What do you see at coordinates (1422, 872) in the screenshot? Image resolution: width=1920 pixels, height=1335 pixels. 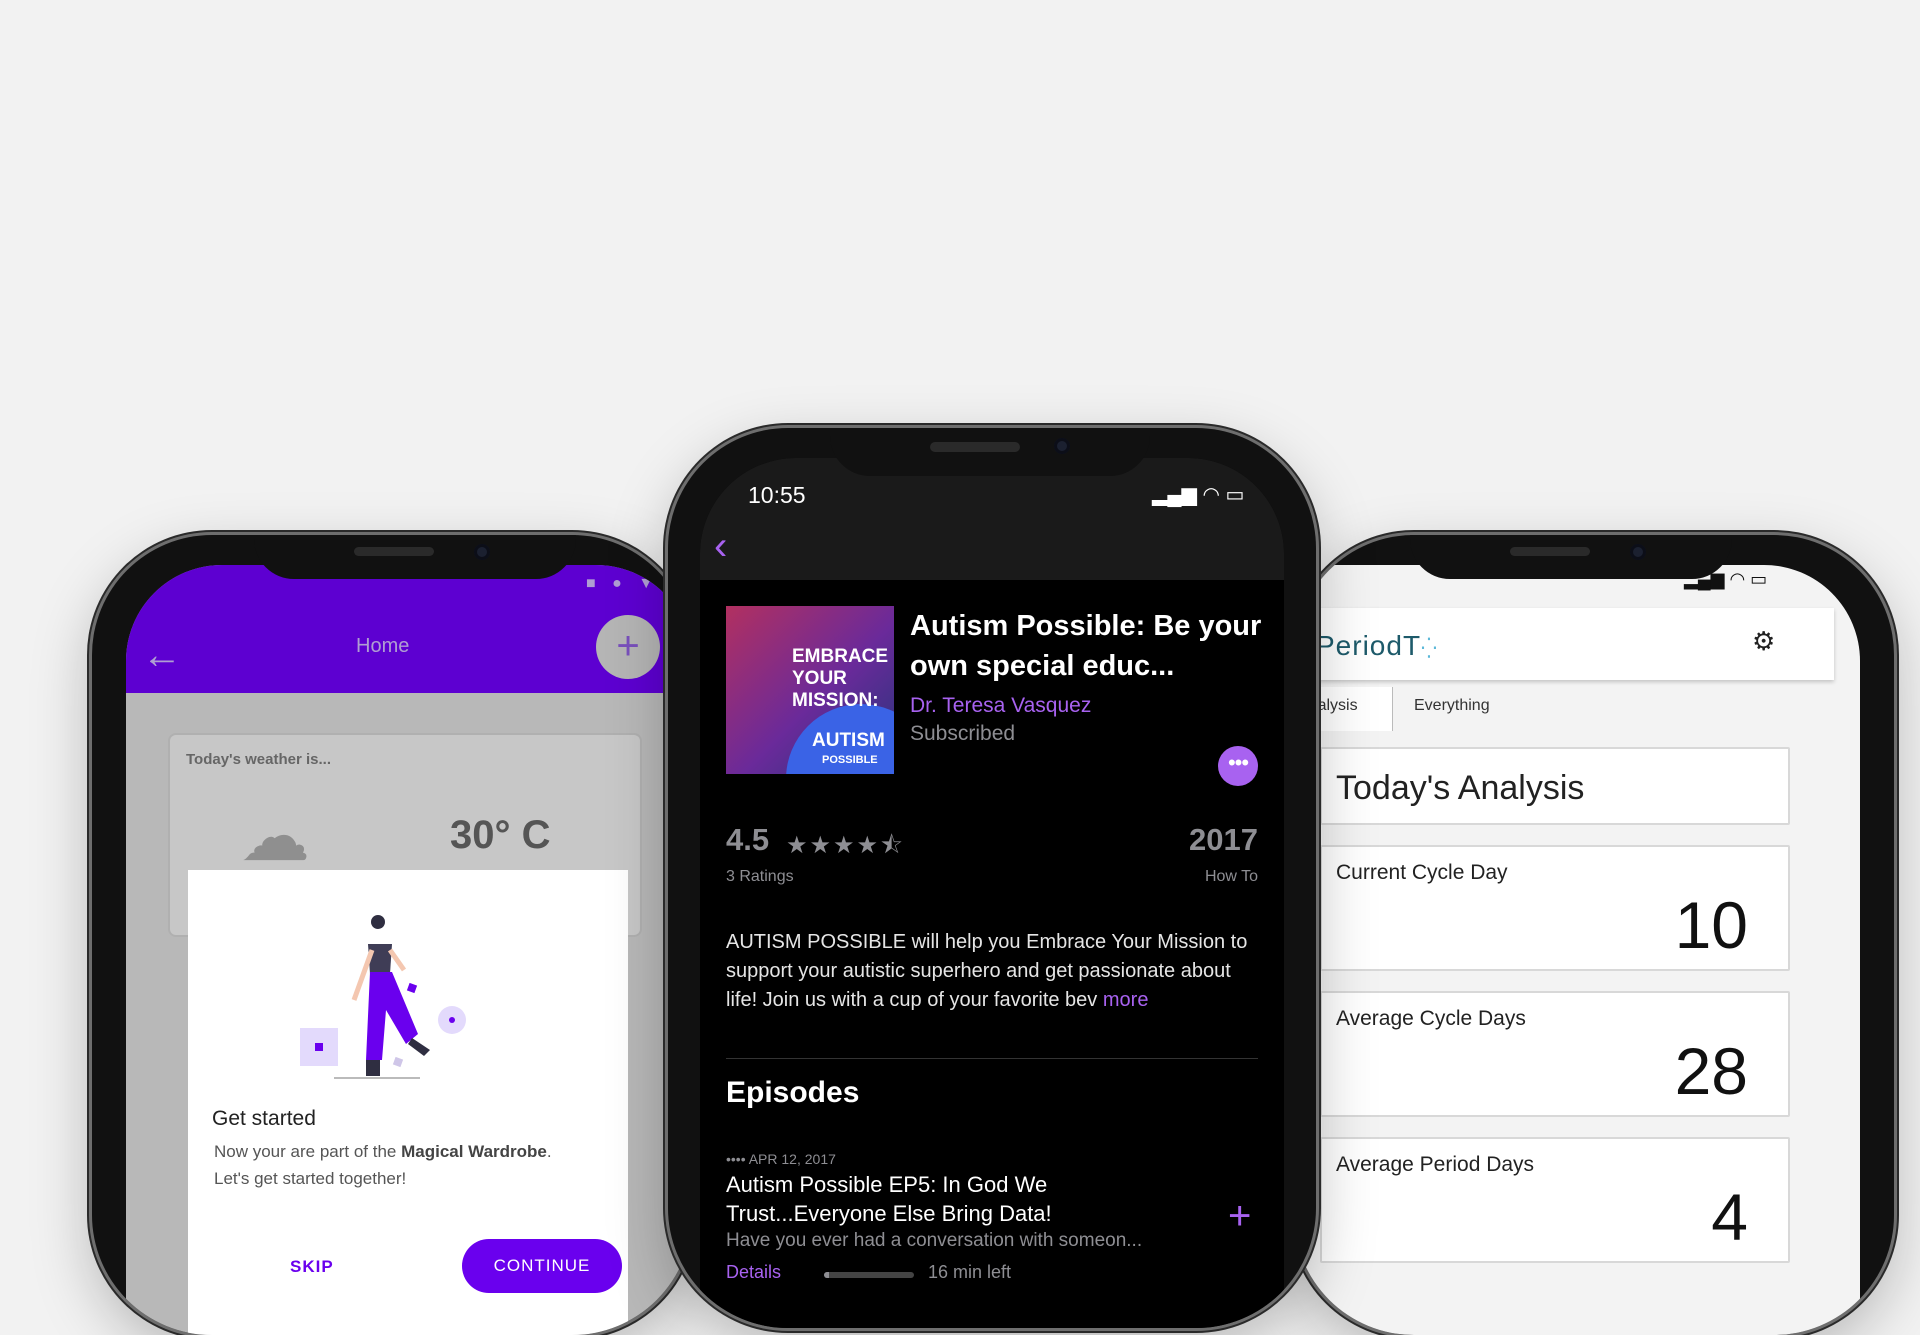 I see `stat-title: Current Cycle Day` at bounding box center [1422, 872].